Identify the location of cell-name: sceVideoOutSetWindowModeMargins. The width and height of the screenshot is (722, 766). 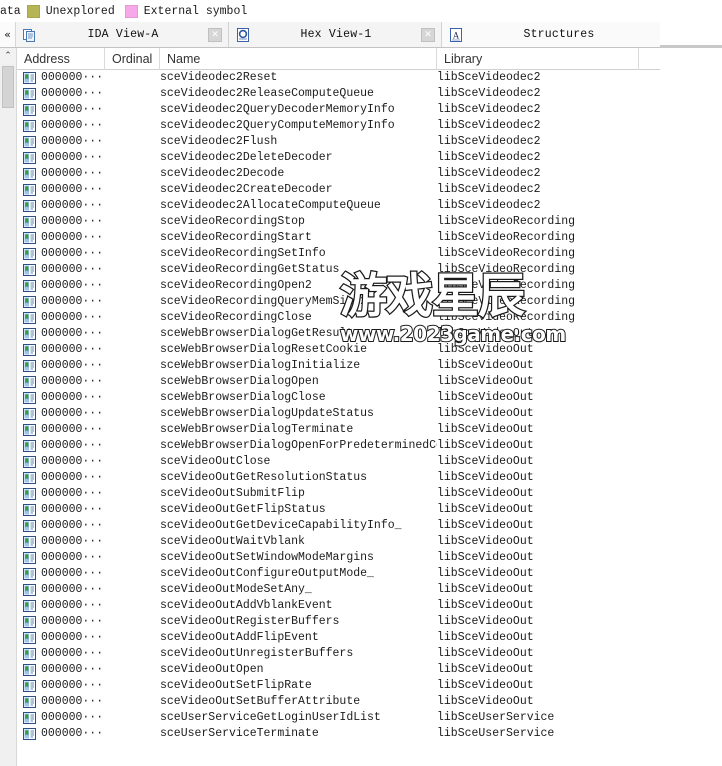
(267, 557).